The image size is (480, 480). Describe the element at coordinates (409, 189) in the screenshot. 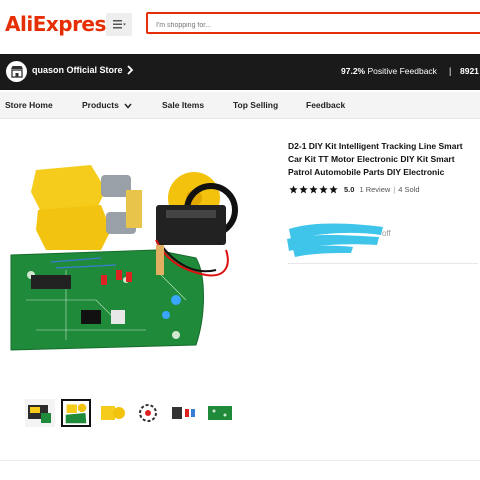

I see `sold-count: 4 Sold` at that location.